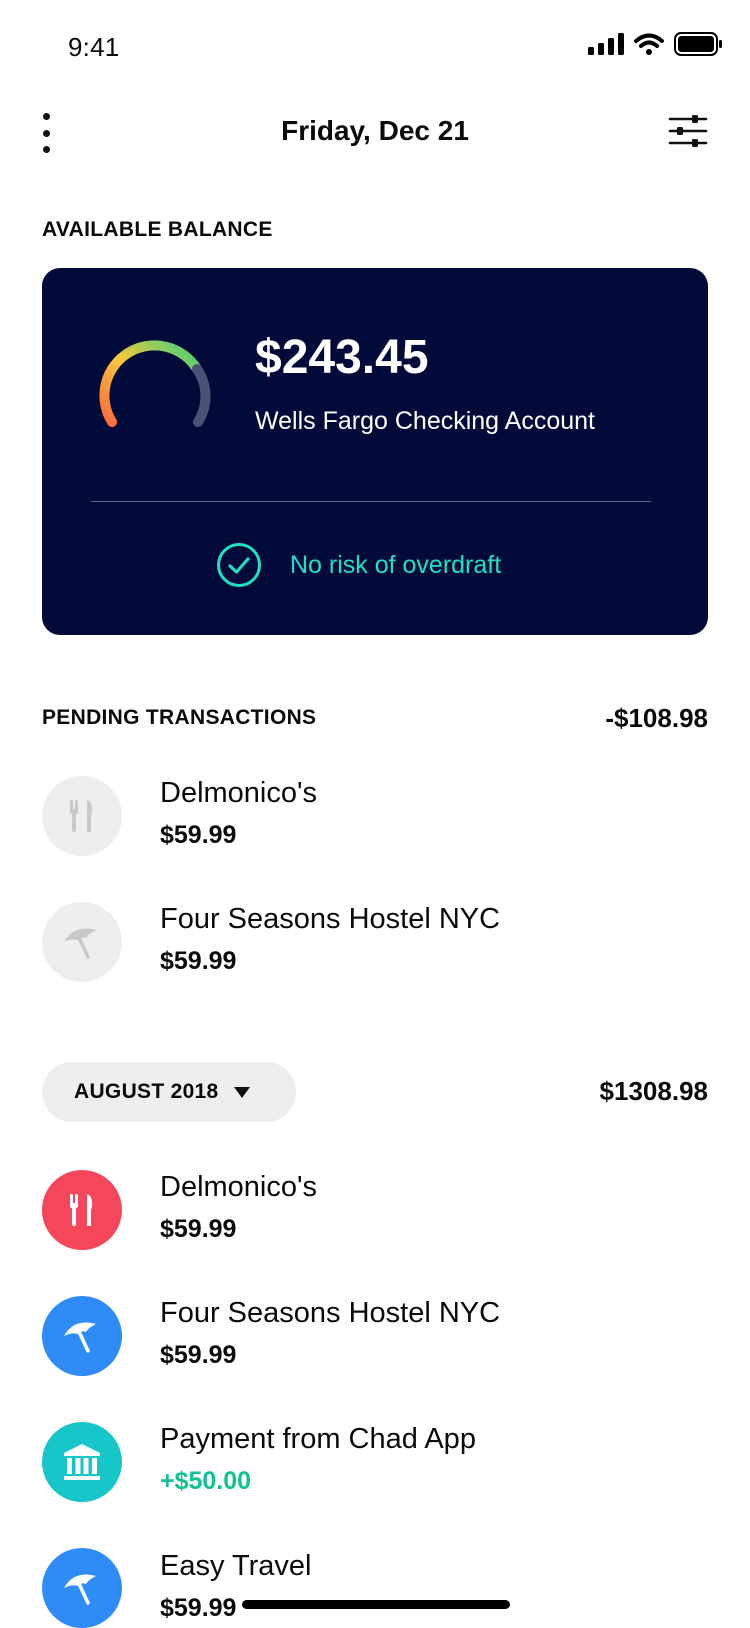 This screenshot has height=1628, width=750. Describe the element at coordinates (146, 1091) in the screenshot. I see `month-label: AUGUST 2018` at that location.